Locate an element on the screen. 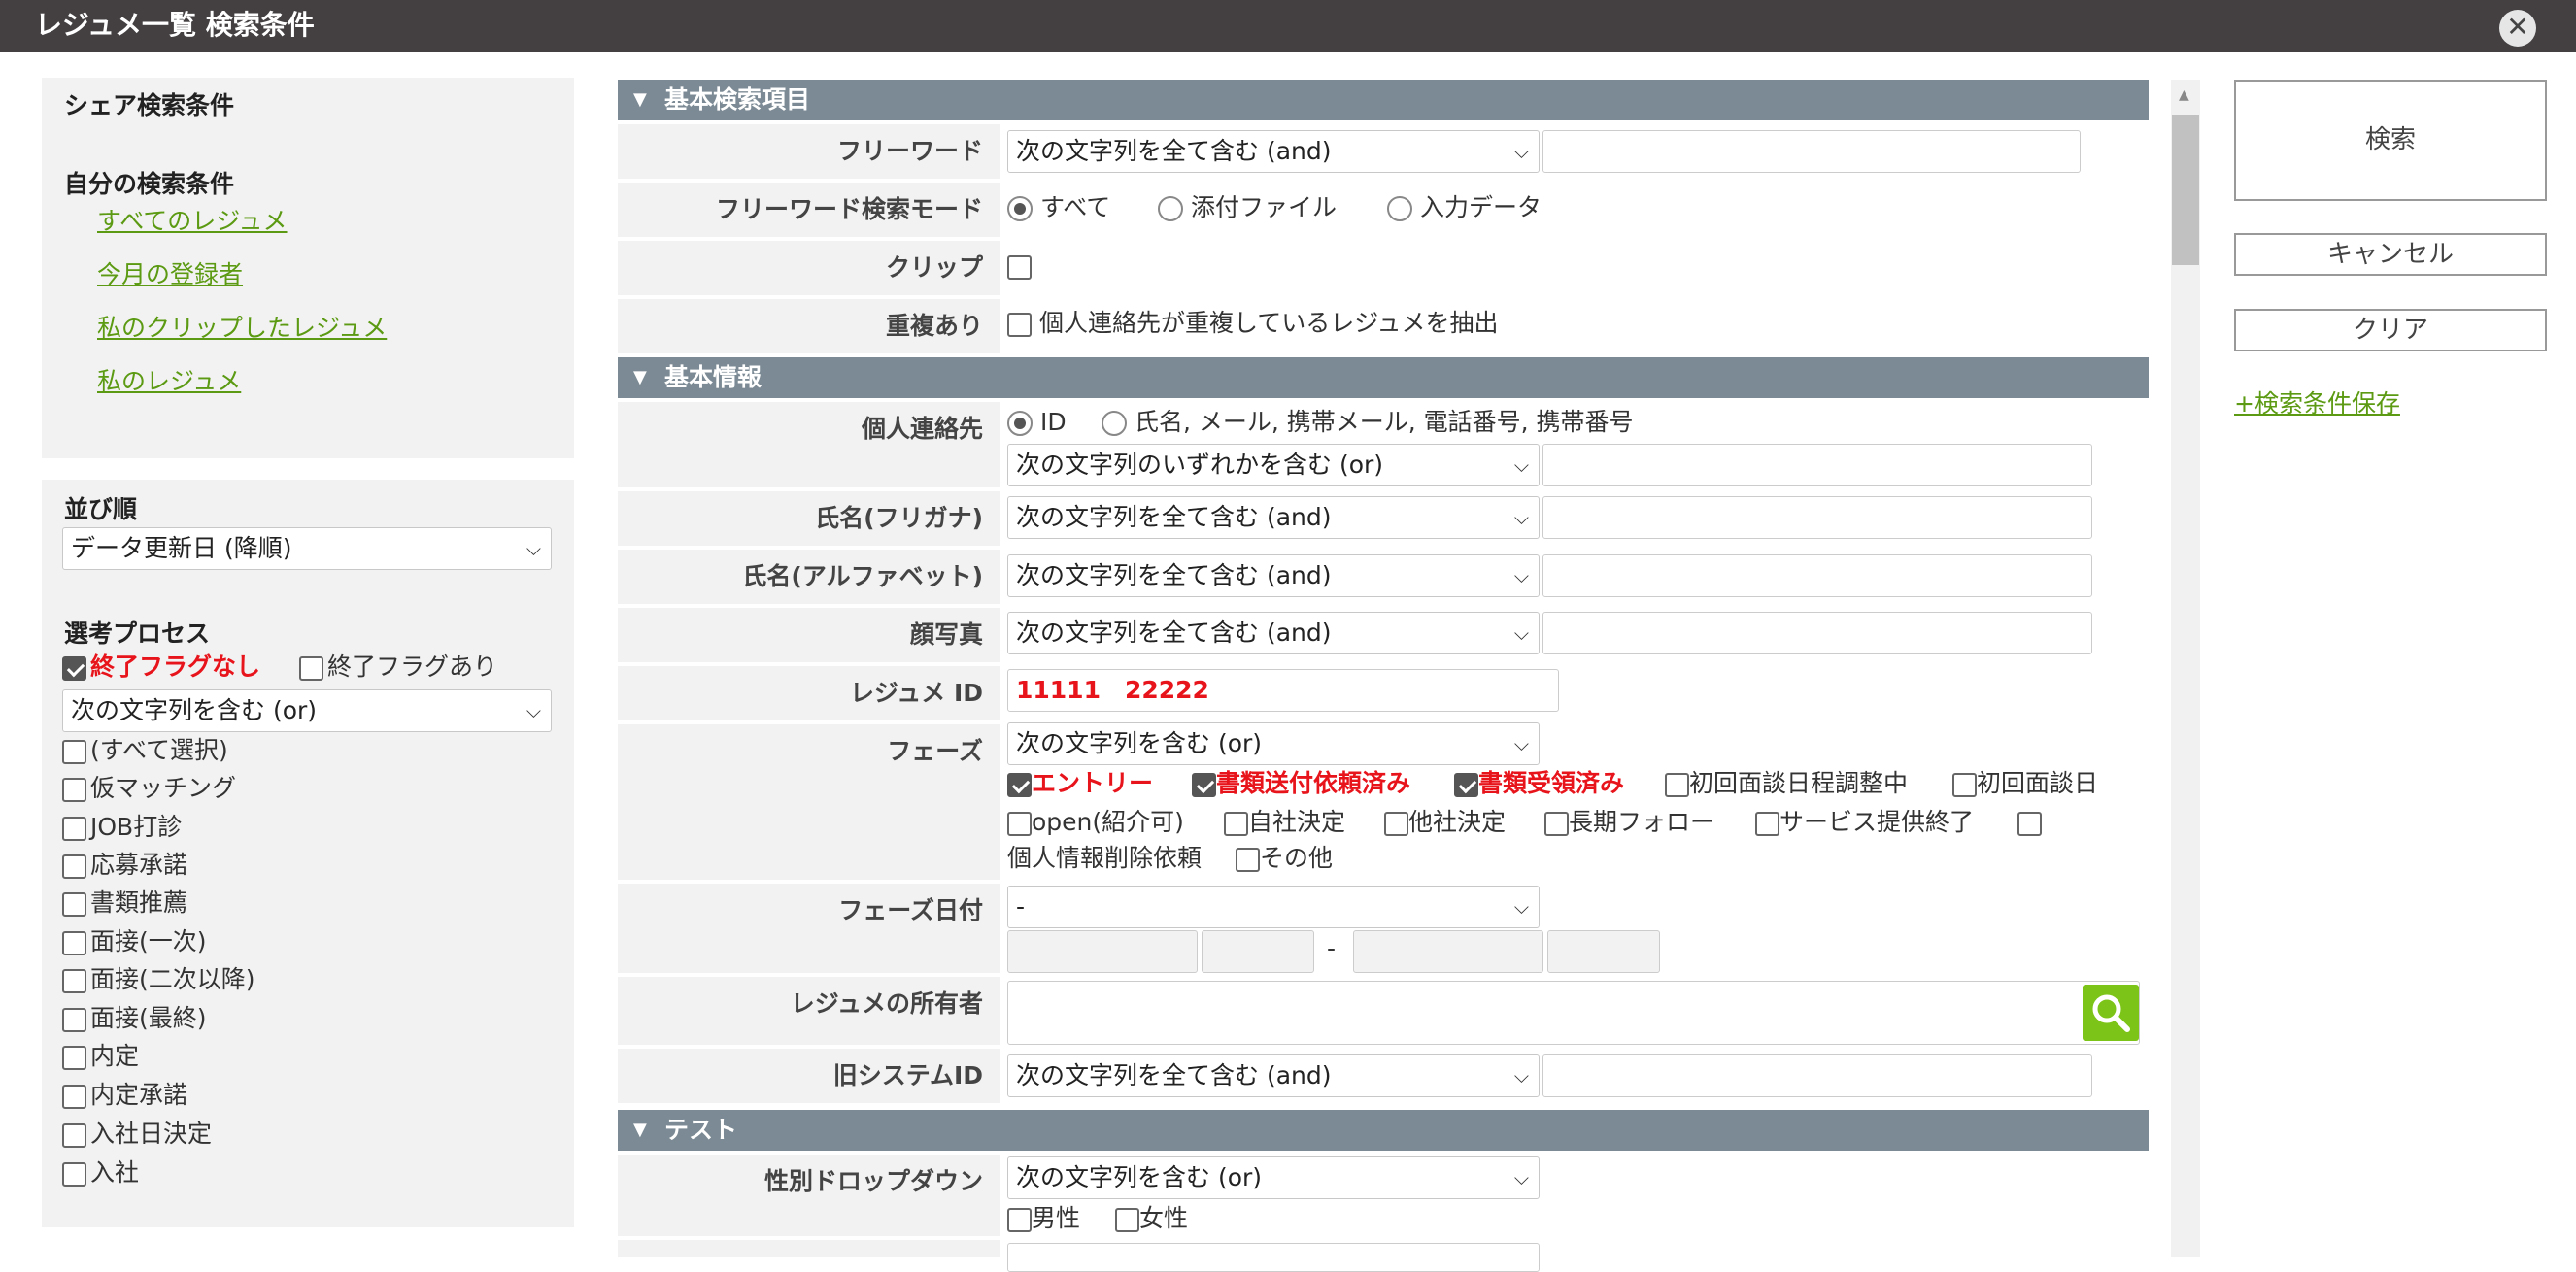 The width and height of the screenshot is (2576, 1272). search-mode-all-radio: すべて is located at coordinates (1058, 207).